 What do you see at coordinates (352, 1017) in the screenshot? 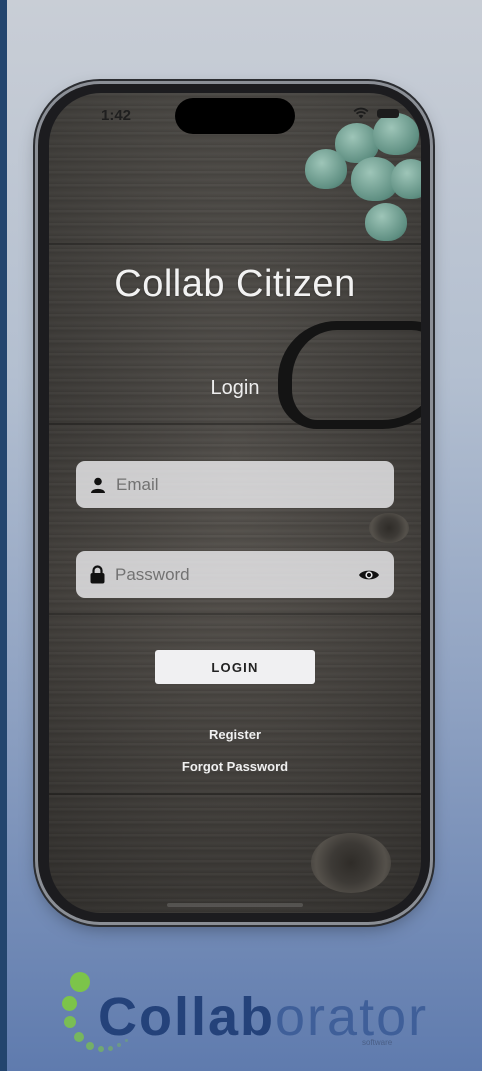
I see `logo-wordmark-light: orator` at bounding box center [352, 1017].